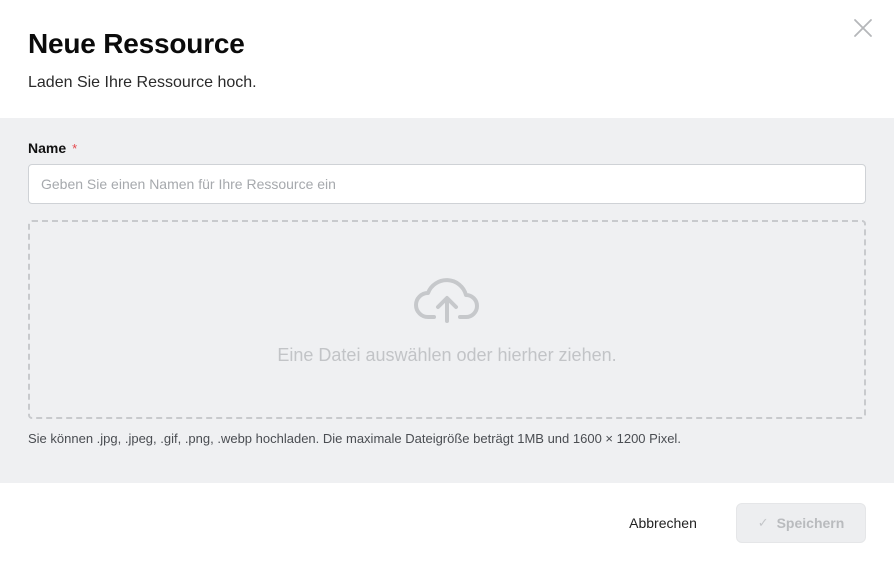 This screenshot has height=565, width=894. What do you see at coordinates (663, 523) in the screenshot?
I see `cancel-button: Abbrechen` at bounding box center [663, 523].